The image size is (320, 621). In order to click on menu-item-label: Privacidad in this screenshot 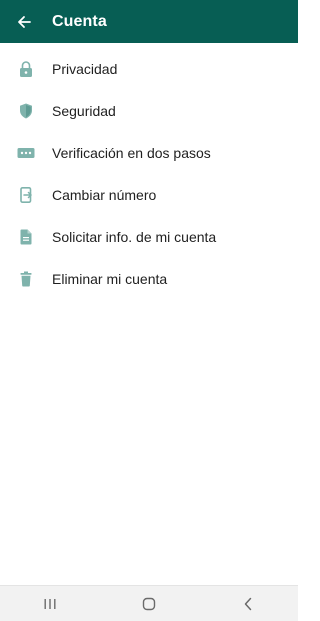, I will do `click(85, 69)`.